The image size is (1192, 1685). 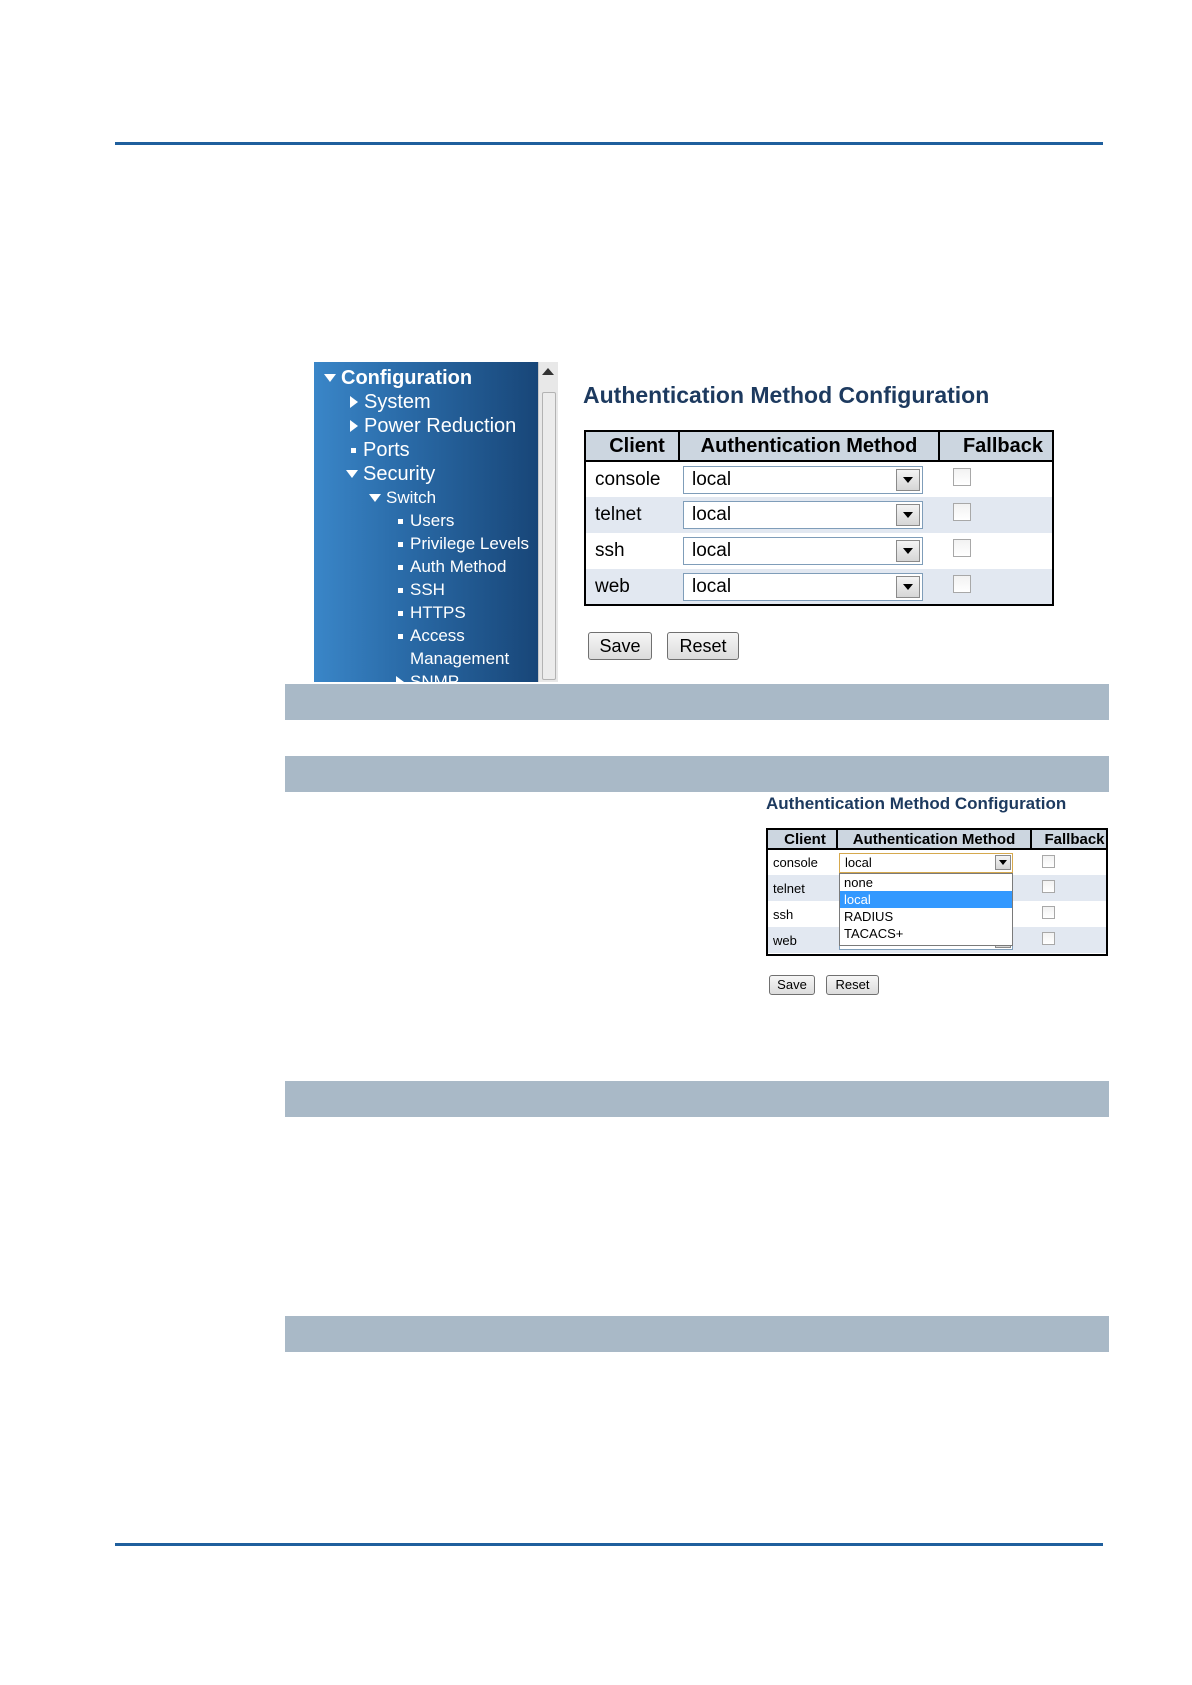 What do you see at coordinates (926, 933) in the screenshot?
I see `dropdown-option-tacacs: TACACS+` at bounding box center [926, 933].